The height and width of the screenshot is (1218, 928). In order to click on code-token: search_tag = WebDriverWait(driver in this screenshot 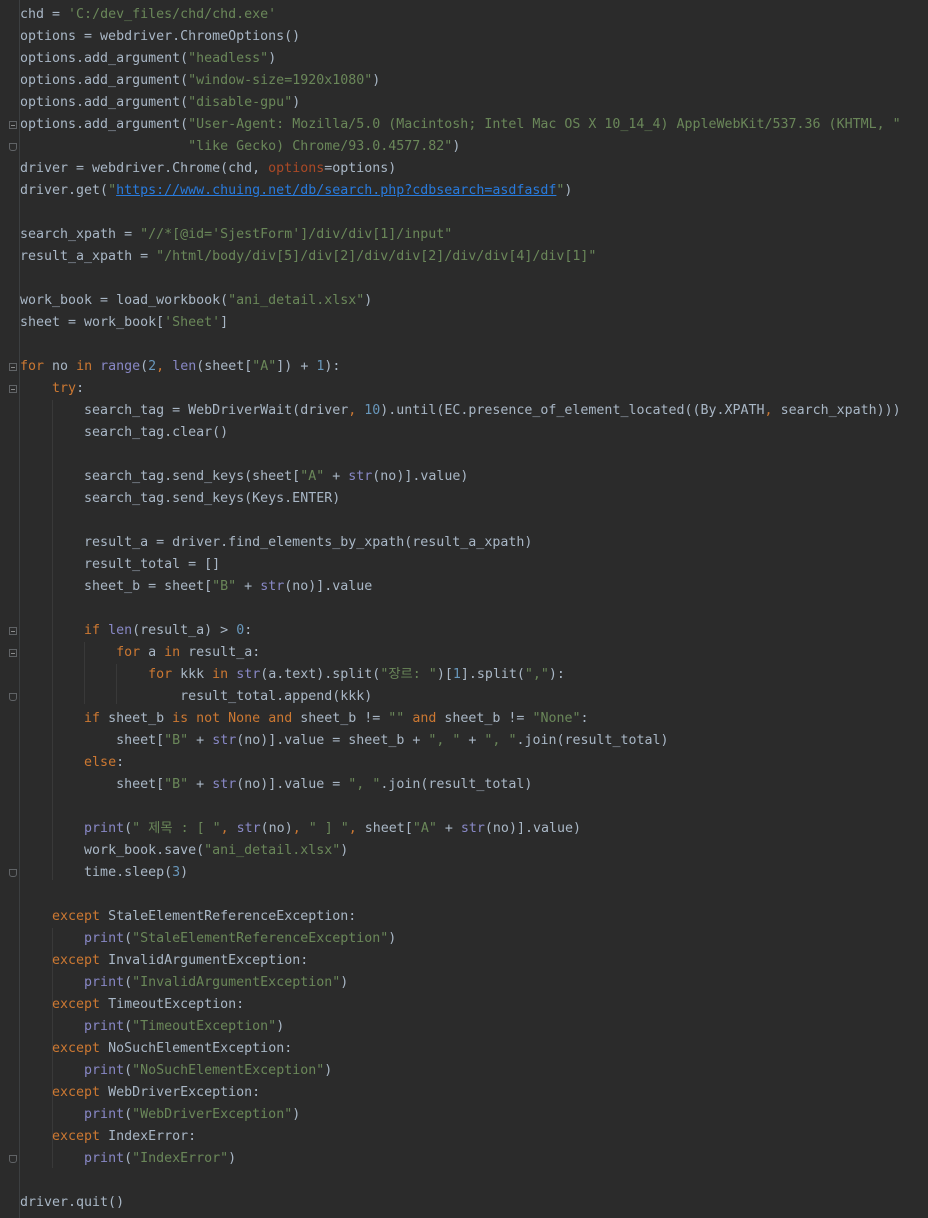, I will do `click(216, 410)`.